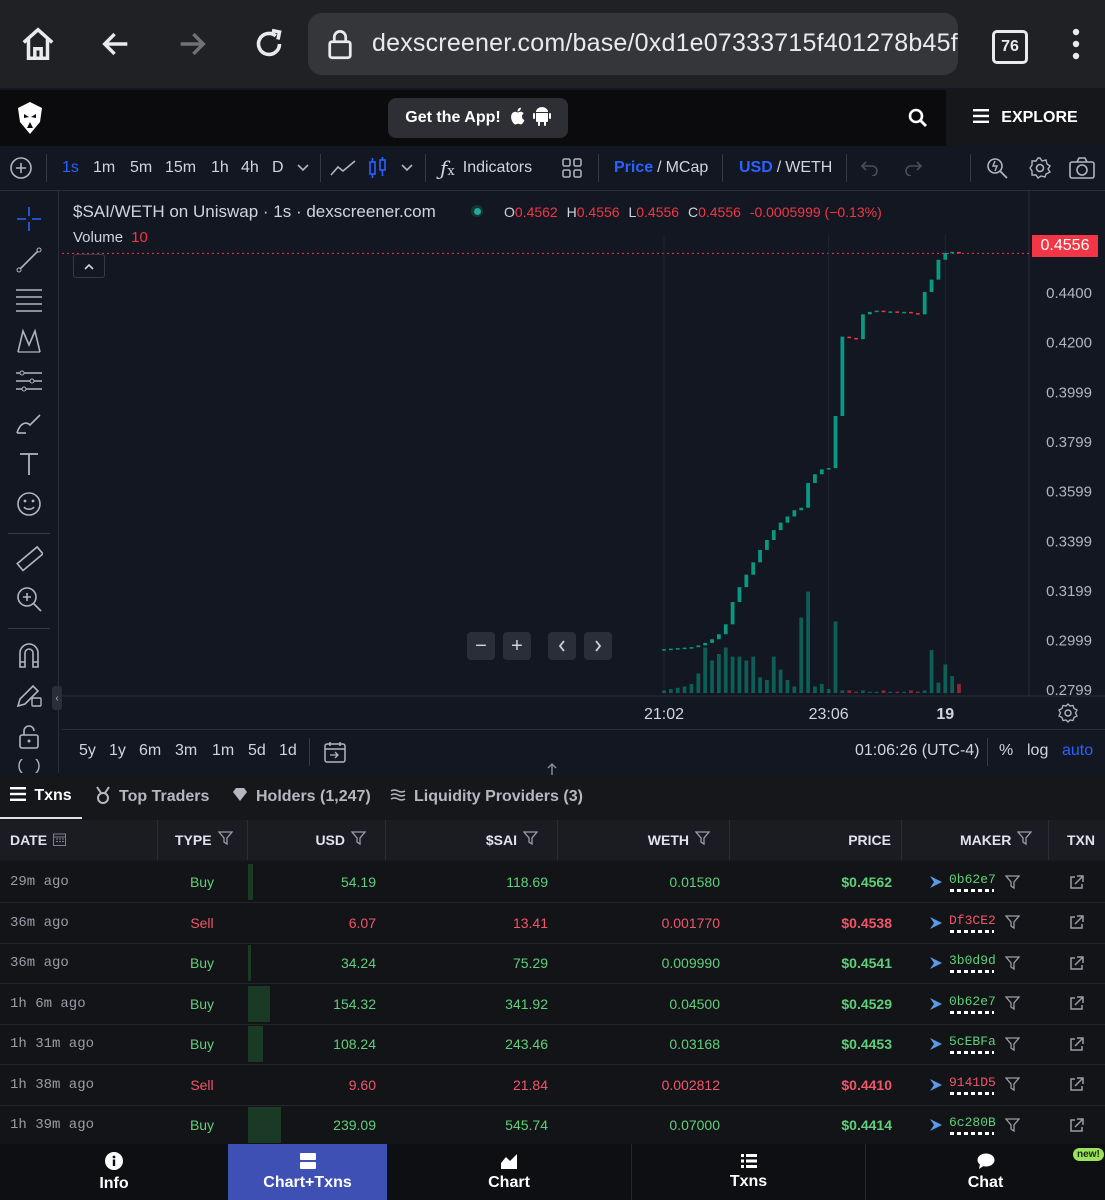  I want to click on column-maker: MAKER, so click(996, 840).